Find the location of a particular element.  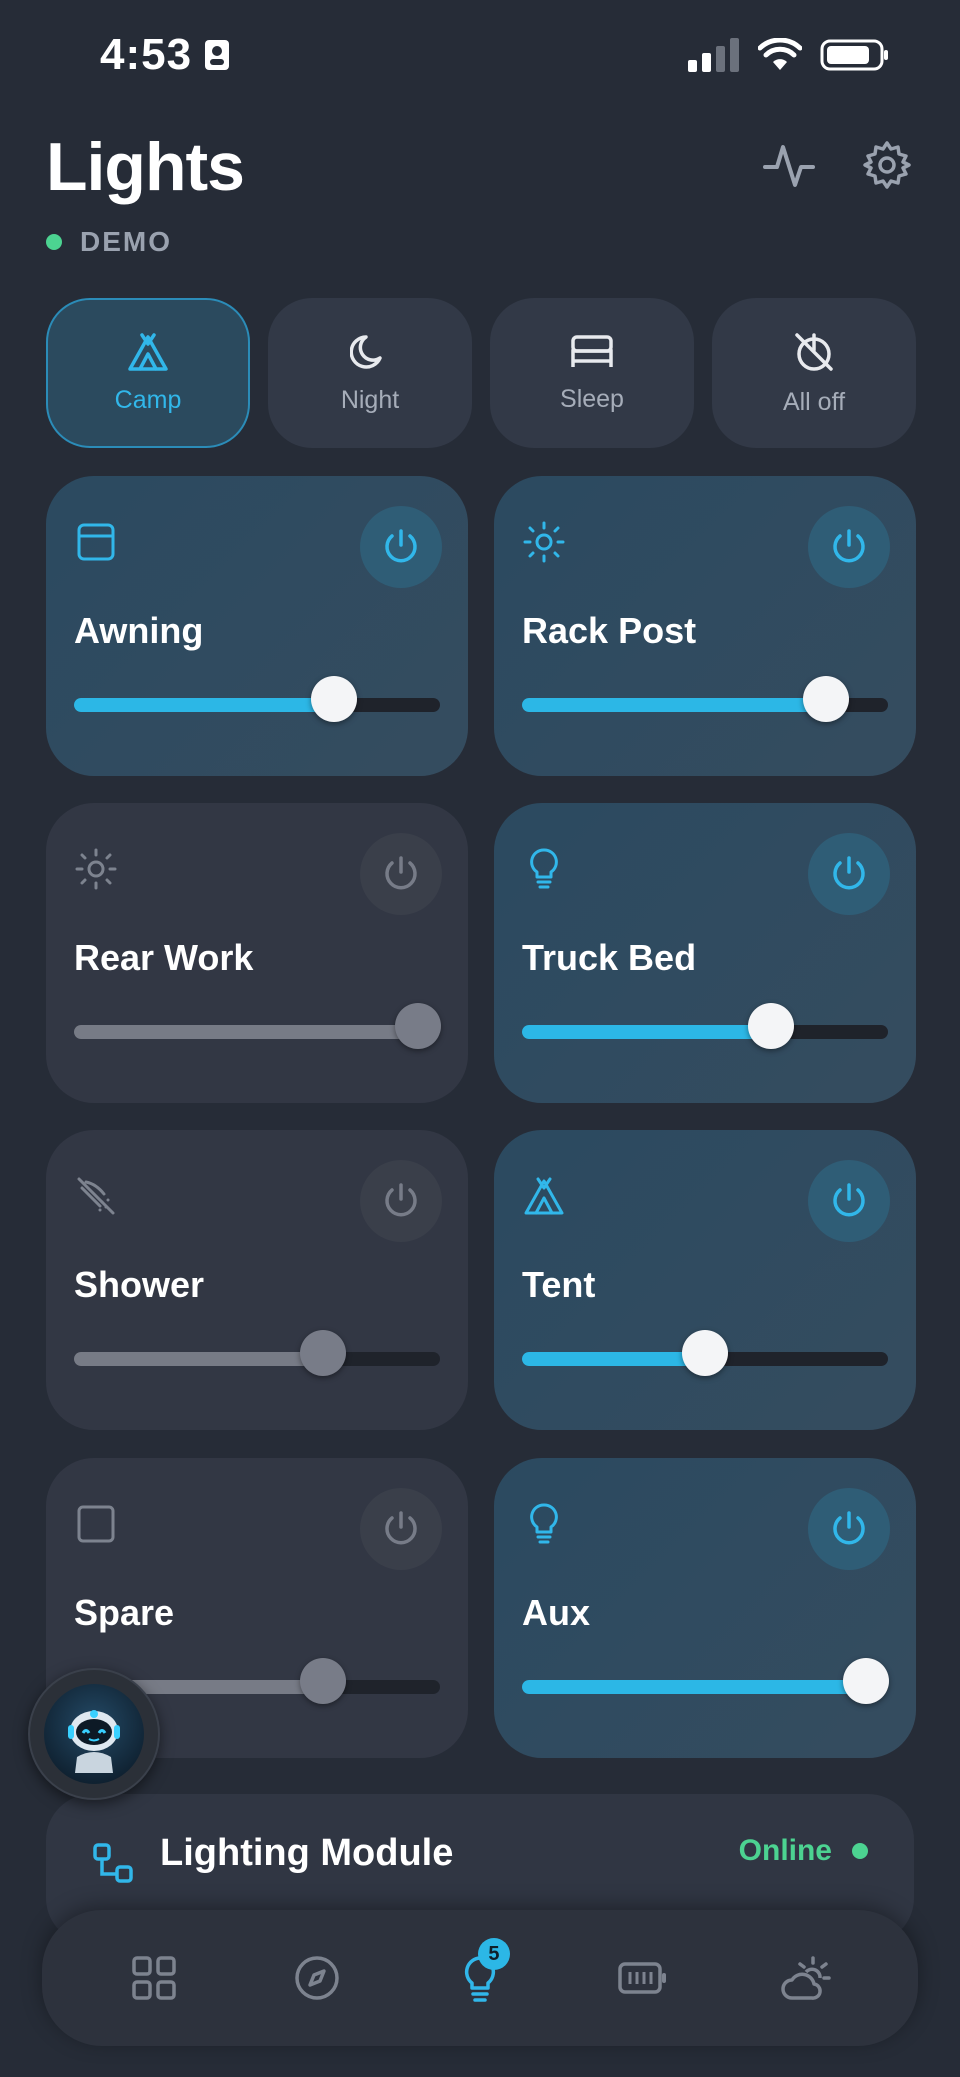

module-status: Online is located at coordinates (803, 1851).